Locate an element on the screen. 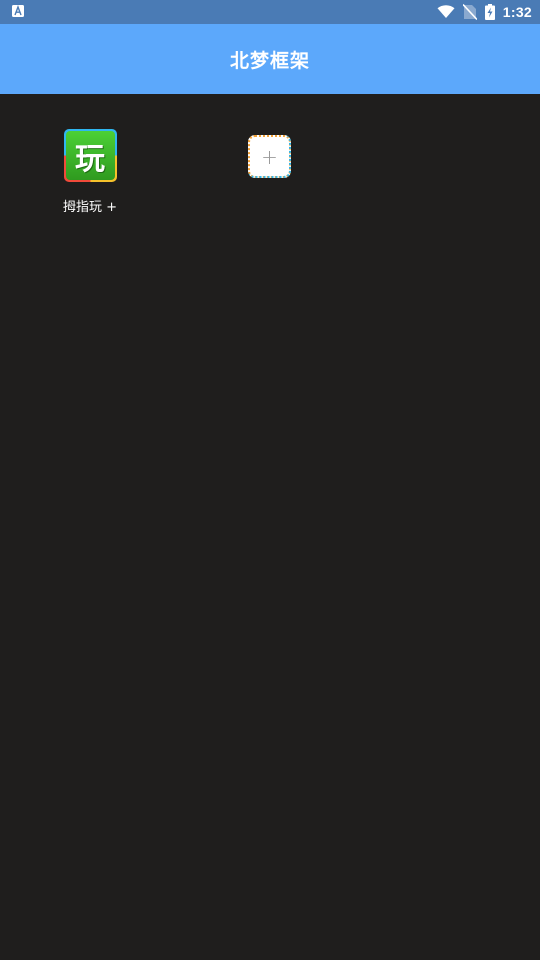 This screenshot has height=960, width=540. status-icons: 1:32 is located at coordinates (484, 12).